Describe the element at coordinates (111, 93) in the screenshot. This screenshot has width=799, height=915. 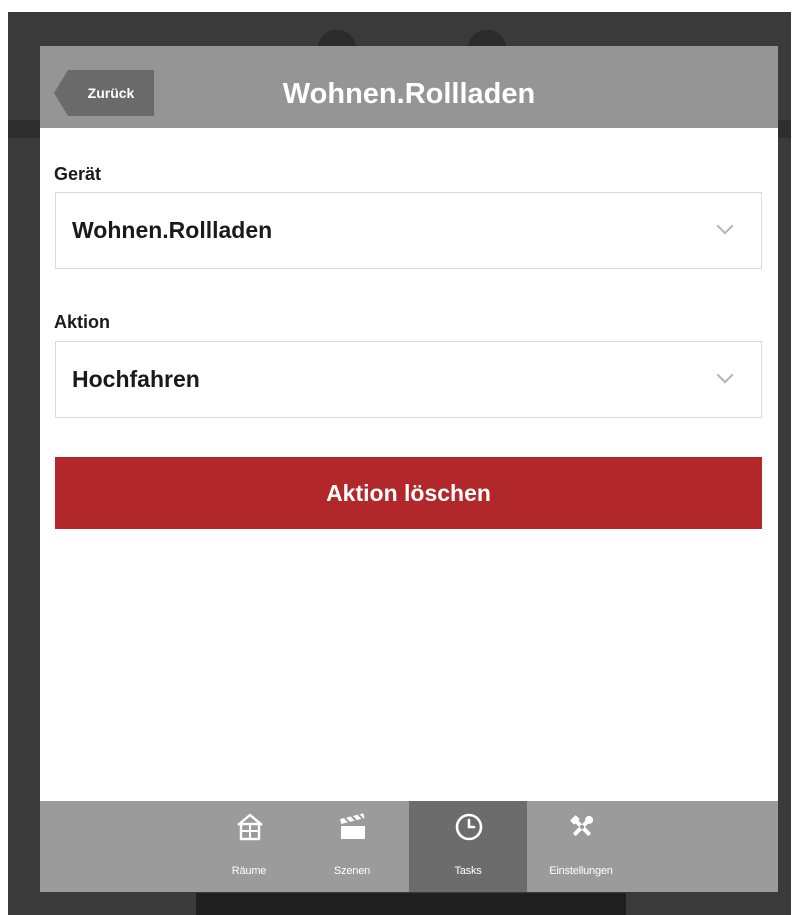
I see `back-button-label: Zurück` at that location.